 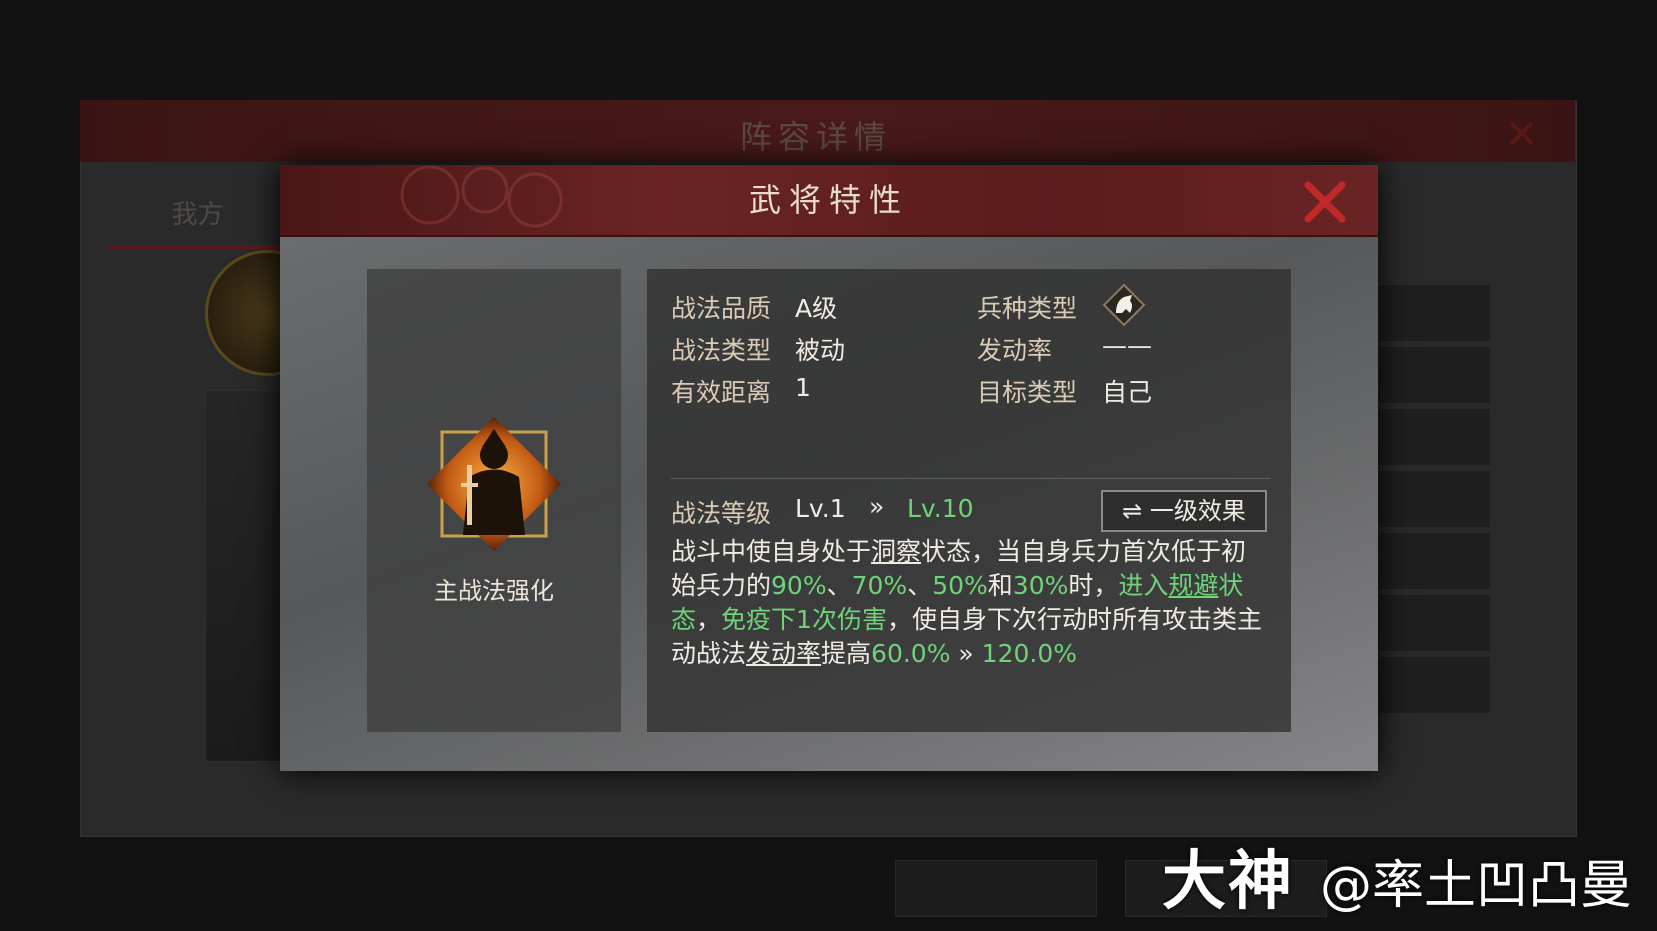 What do you see at coordinates (971, 478) in the screenshot?
I see `divider` at bounding box center [971, 478].